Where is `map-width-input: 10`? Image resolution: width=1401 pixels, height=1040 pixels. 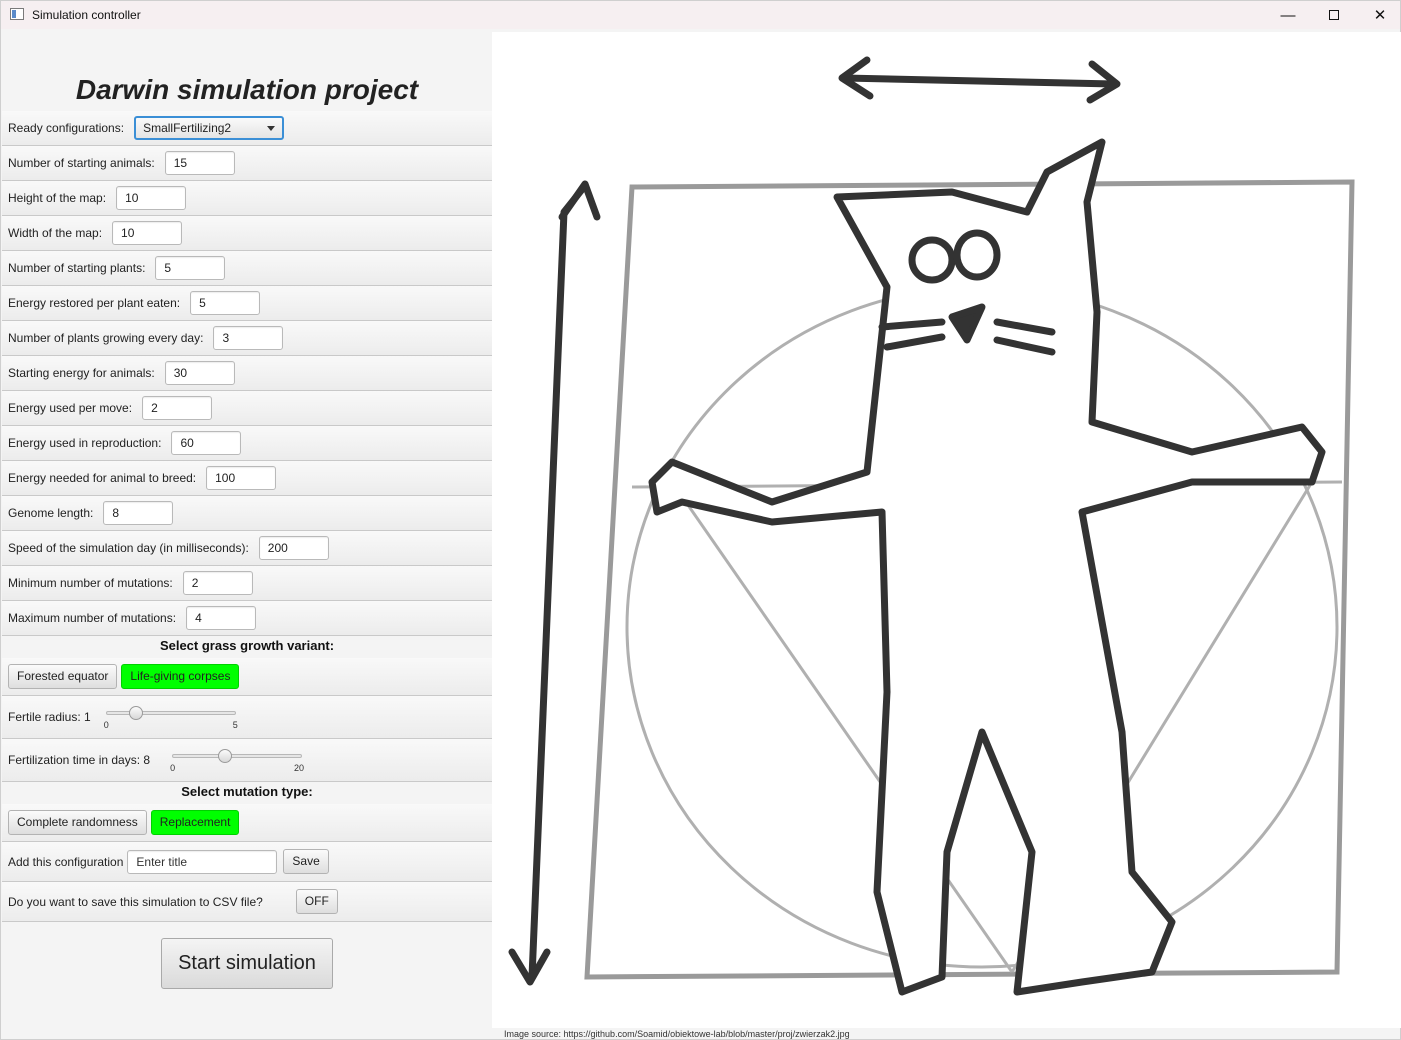
map-width-input: 10 is located at coordinates (147, 233).